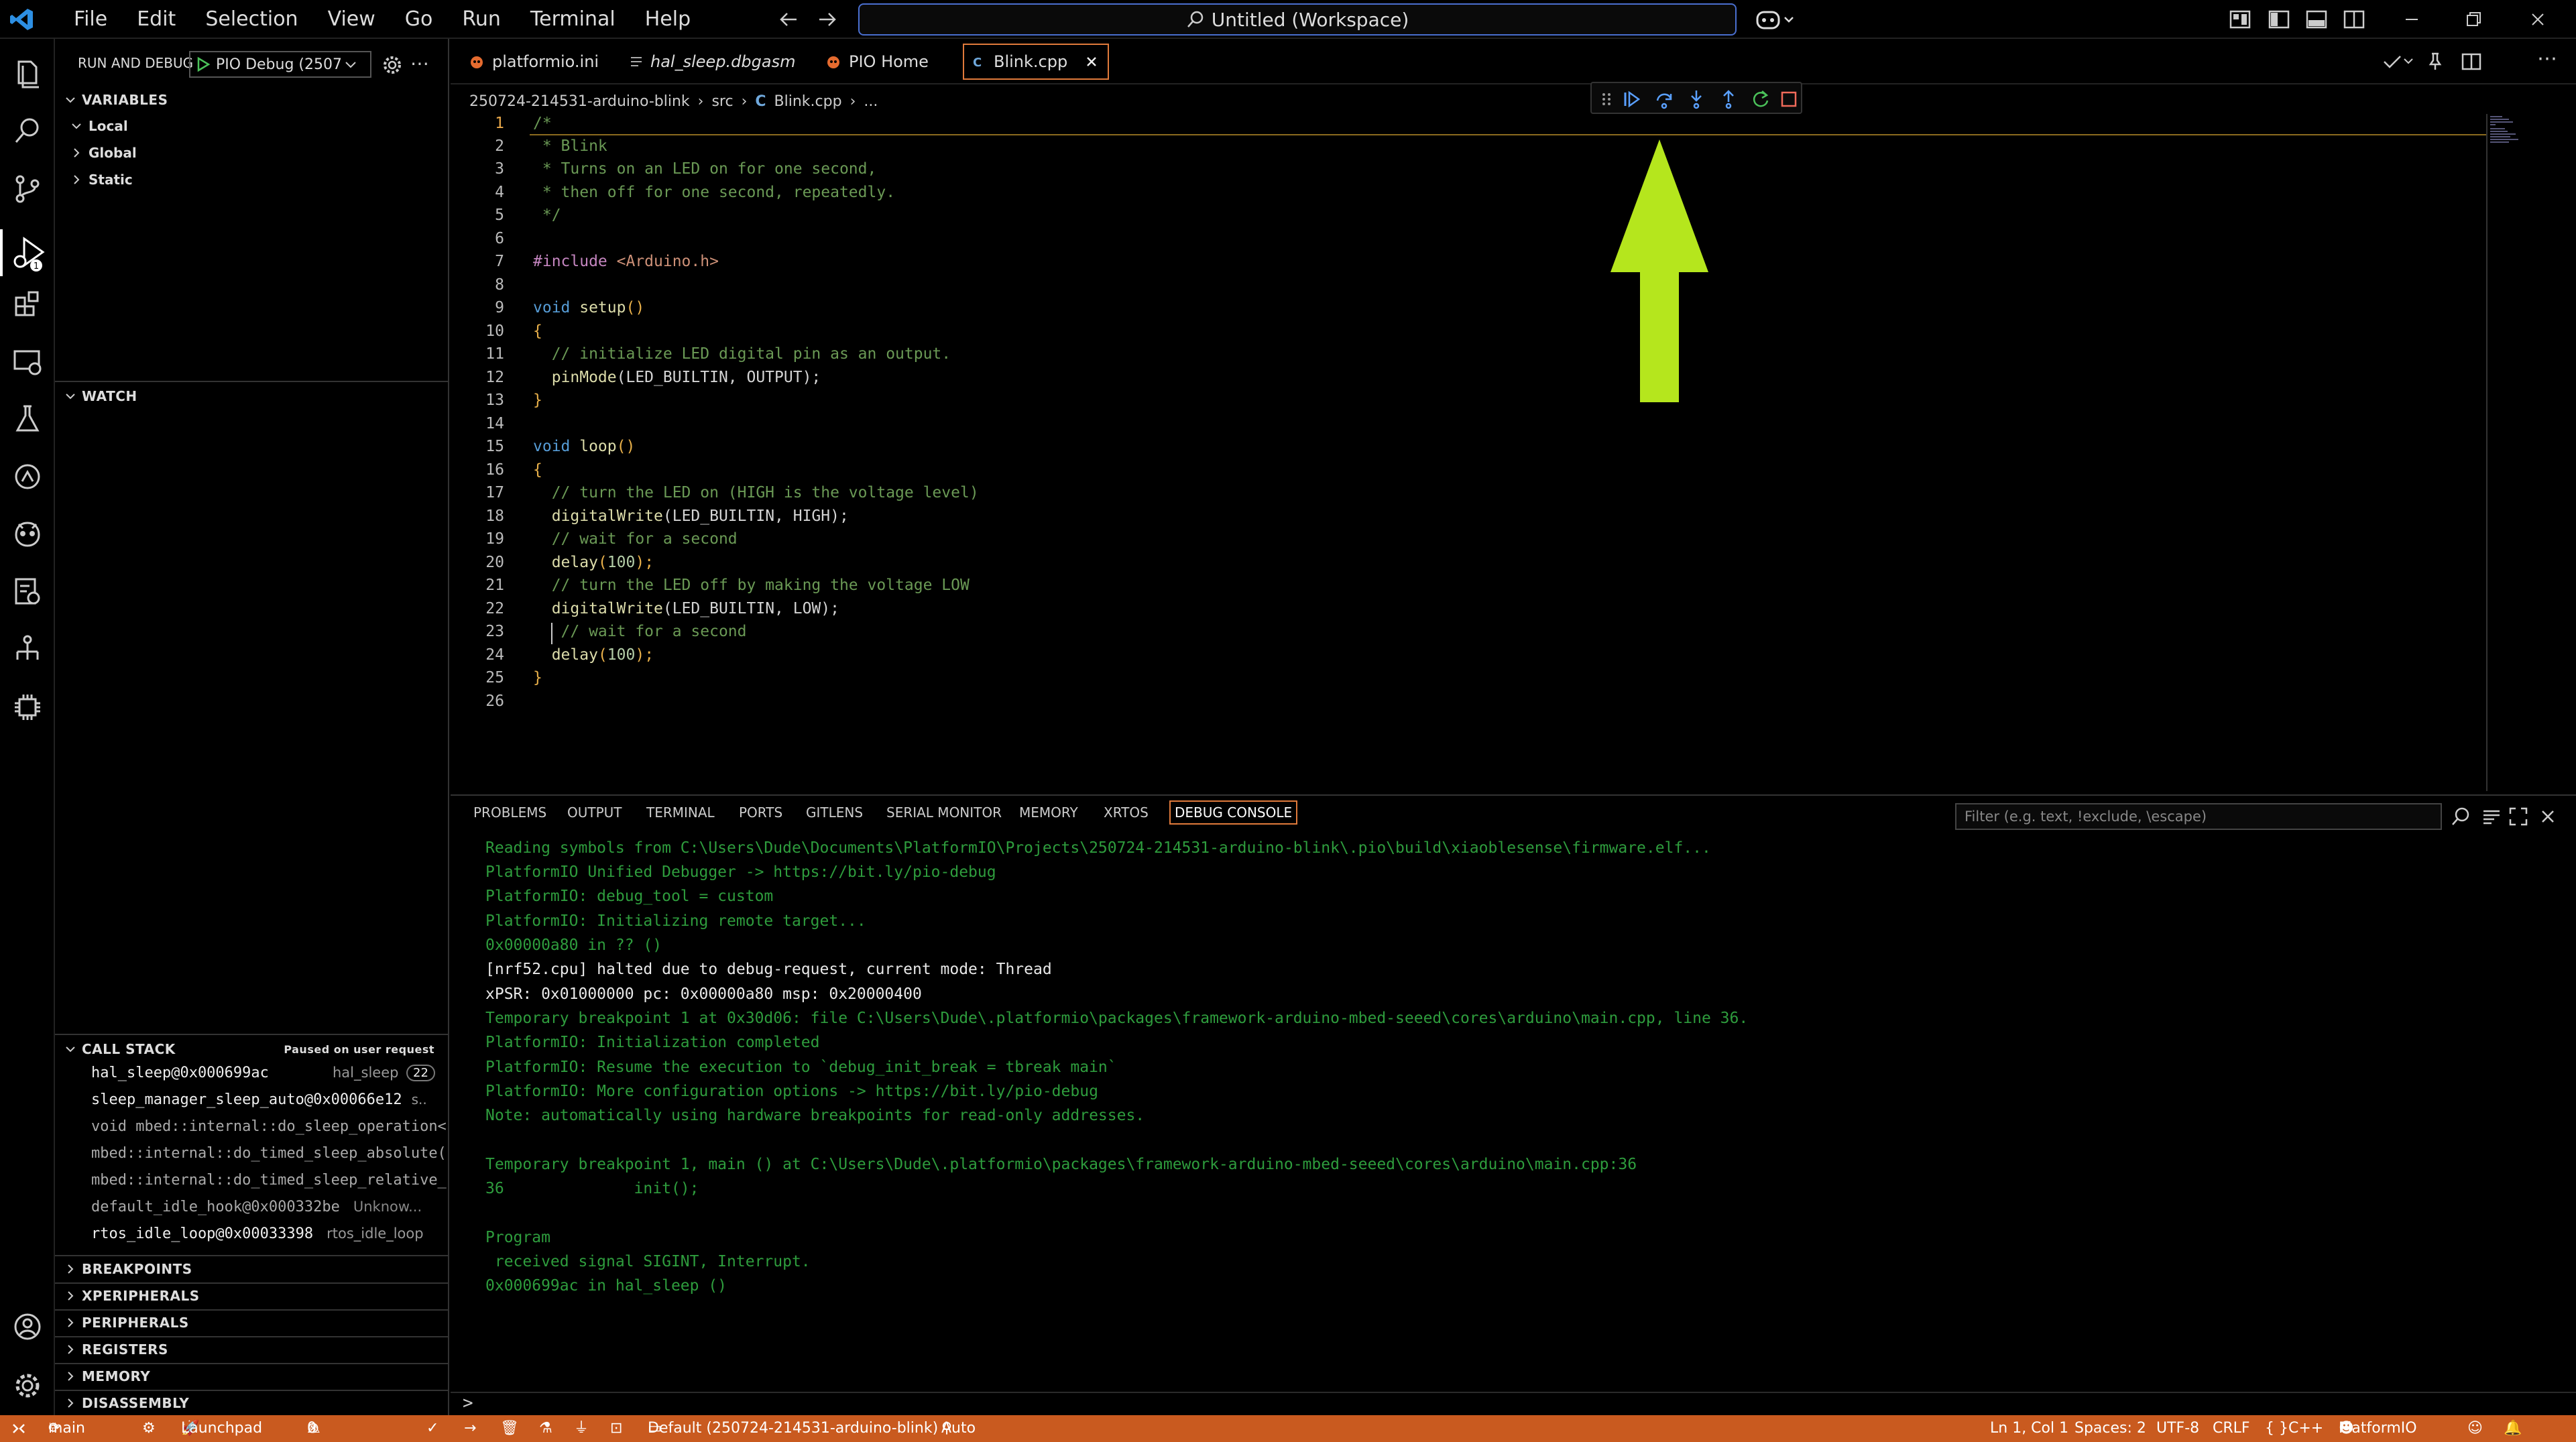 This screenshot has height=1442, width=2576. What do you see at coordinates (573, 19) in the screenshot?
I see `menu-terminal: Terminal` at bounding box center [573, 19].